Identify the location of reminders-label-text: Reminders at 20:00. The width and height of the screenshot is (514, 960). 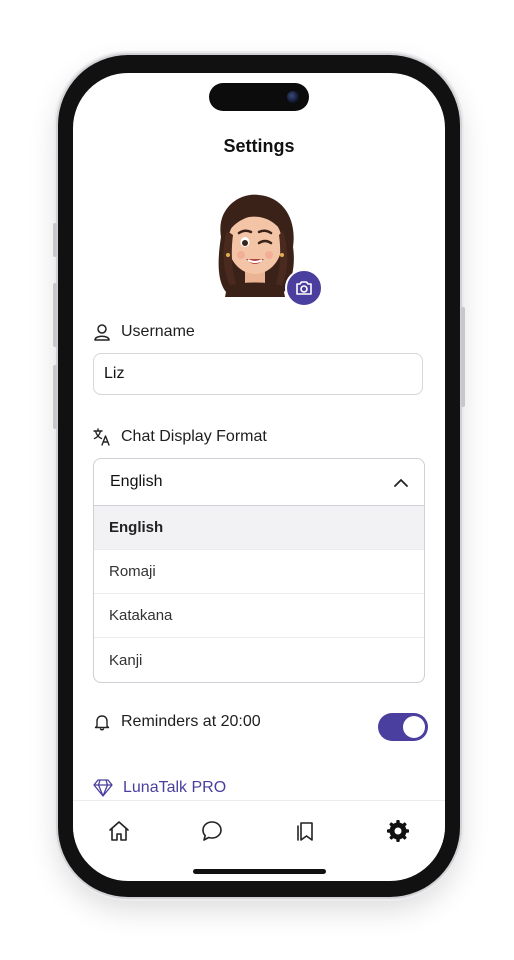
(191, 721).